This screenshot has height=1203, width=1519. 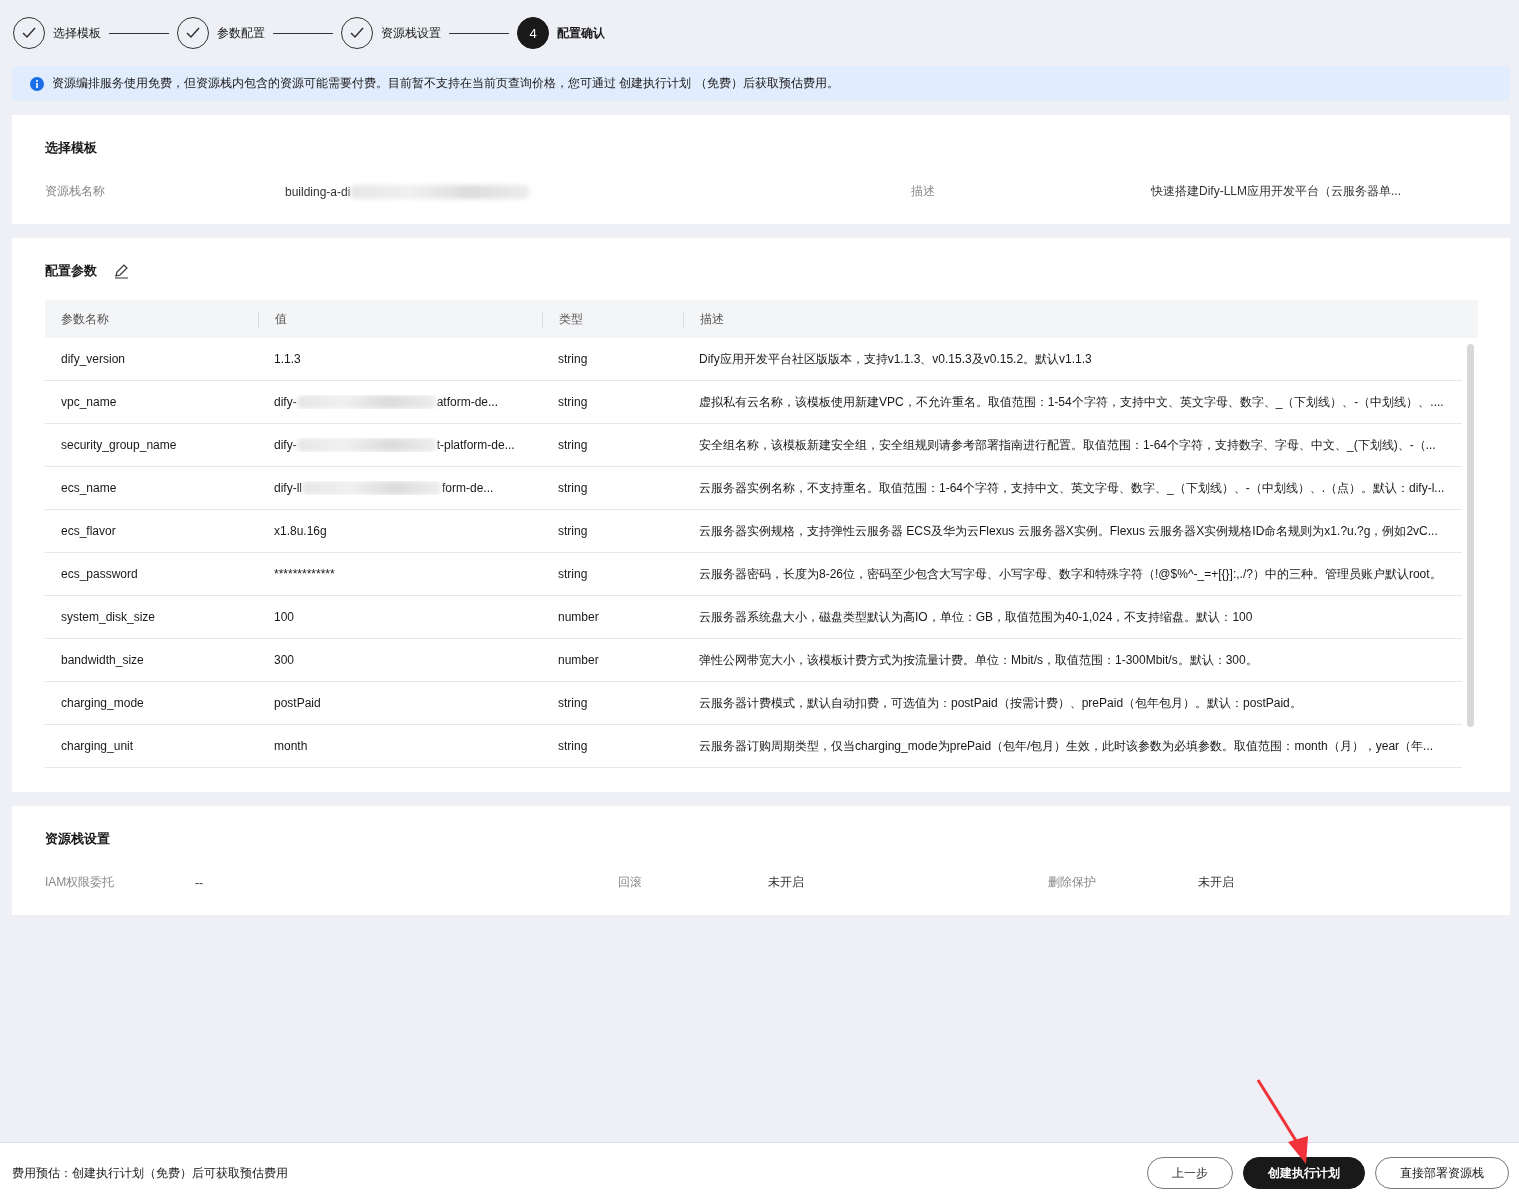 What do you see at coordinates (102, 703) in the screenshot?
I see `table-cell-text: charging_mode` at bounding box center [102, 703].